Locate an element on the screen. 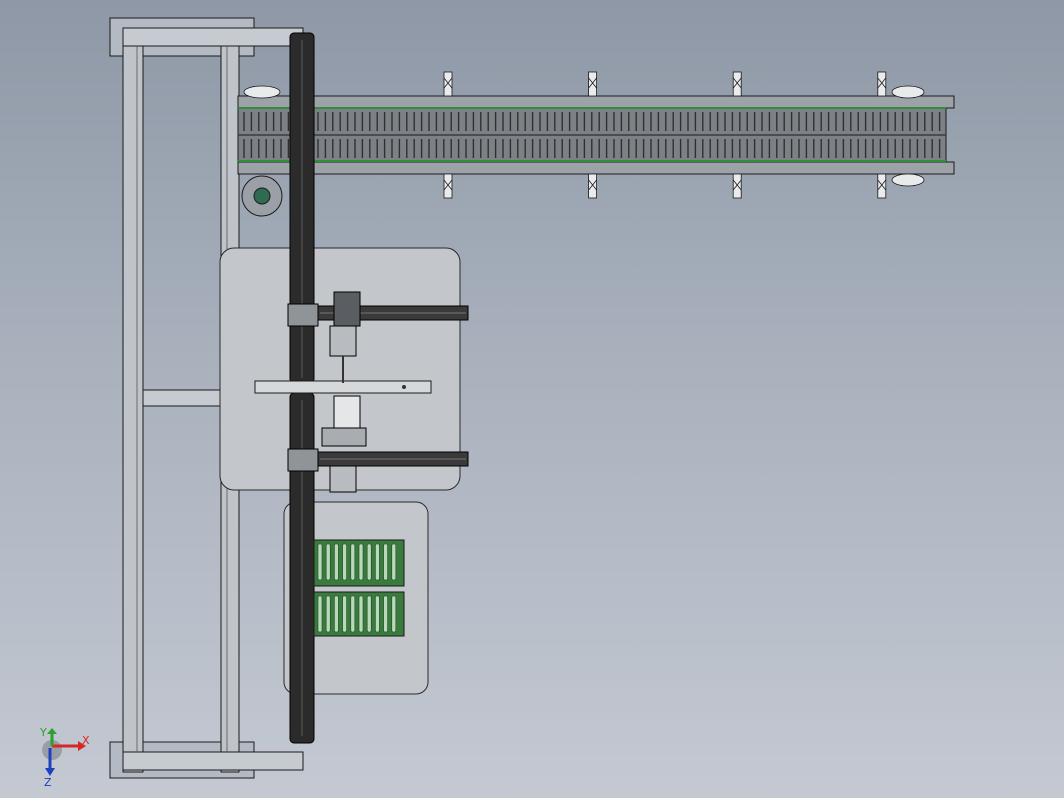 The height and width of the screenshot is (798, 1064). triad-x-label: X is located at coordinates (86, 740).